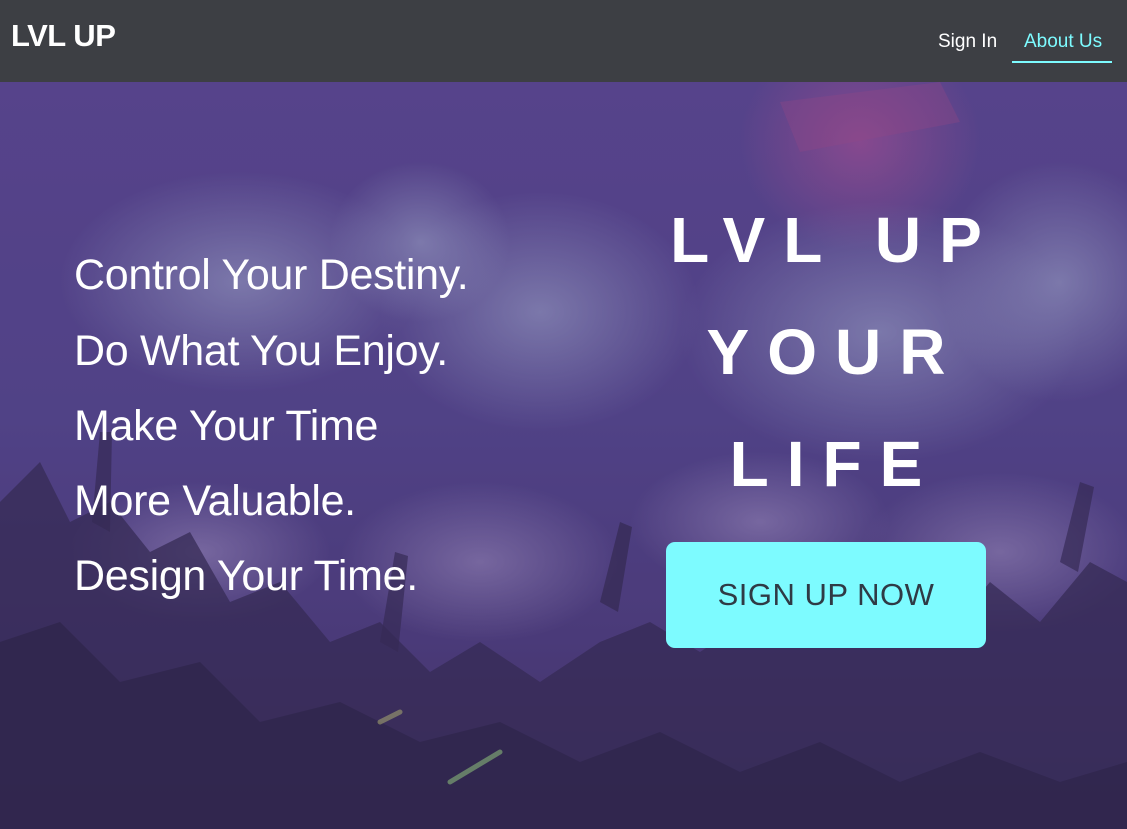 This screenshot has width=1127, height=829. What do you see at coordinates (967, 42) in the screenshot?
I see `nav-link-sign-in: Sign In` at bounding box center [967, 42].